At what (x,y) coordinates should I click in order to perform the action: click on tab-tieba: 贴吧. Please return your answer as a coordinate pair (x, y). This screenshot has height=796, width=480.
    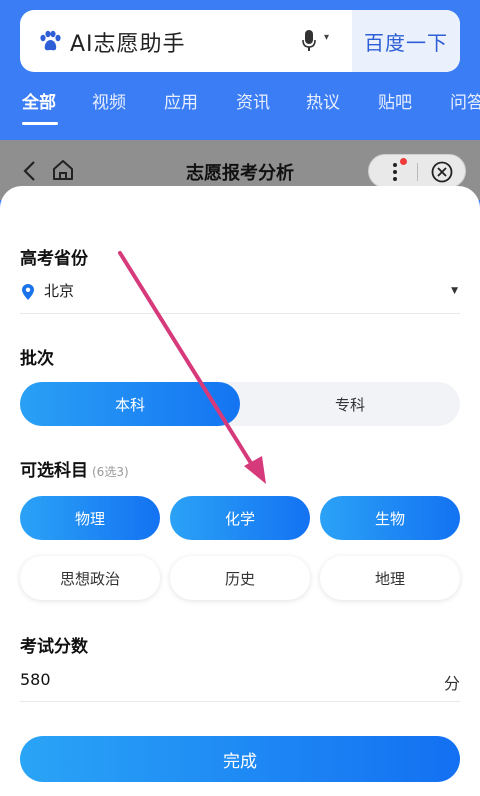
    Looking at the image, I should click on (395, 100).